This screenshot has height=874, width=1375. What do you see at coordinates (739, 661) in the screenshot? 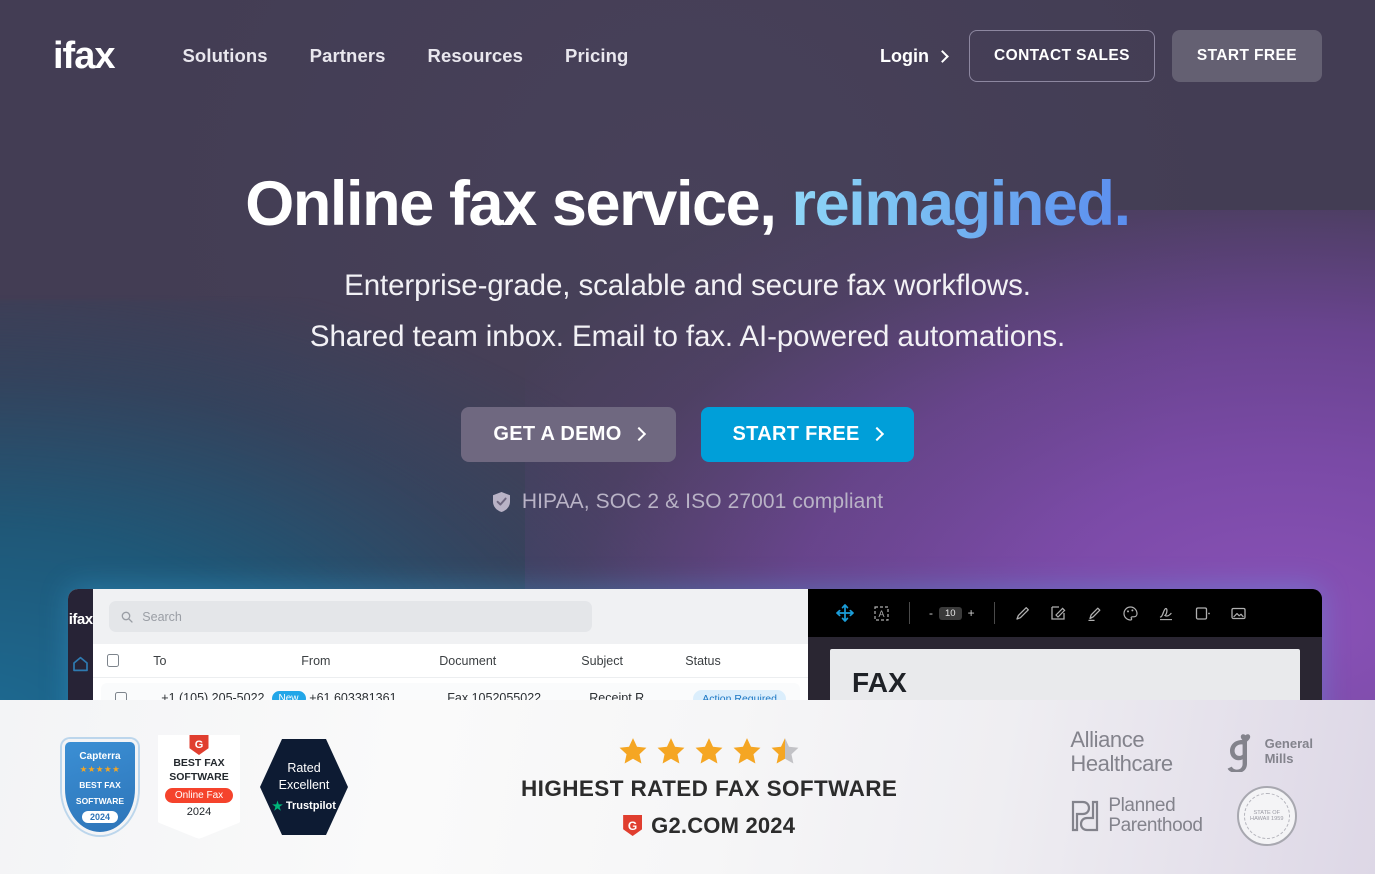
I see `column-header-status: Status` at bounding box center [739, 661].